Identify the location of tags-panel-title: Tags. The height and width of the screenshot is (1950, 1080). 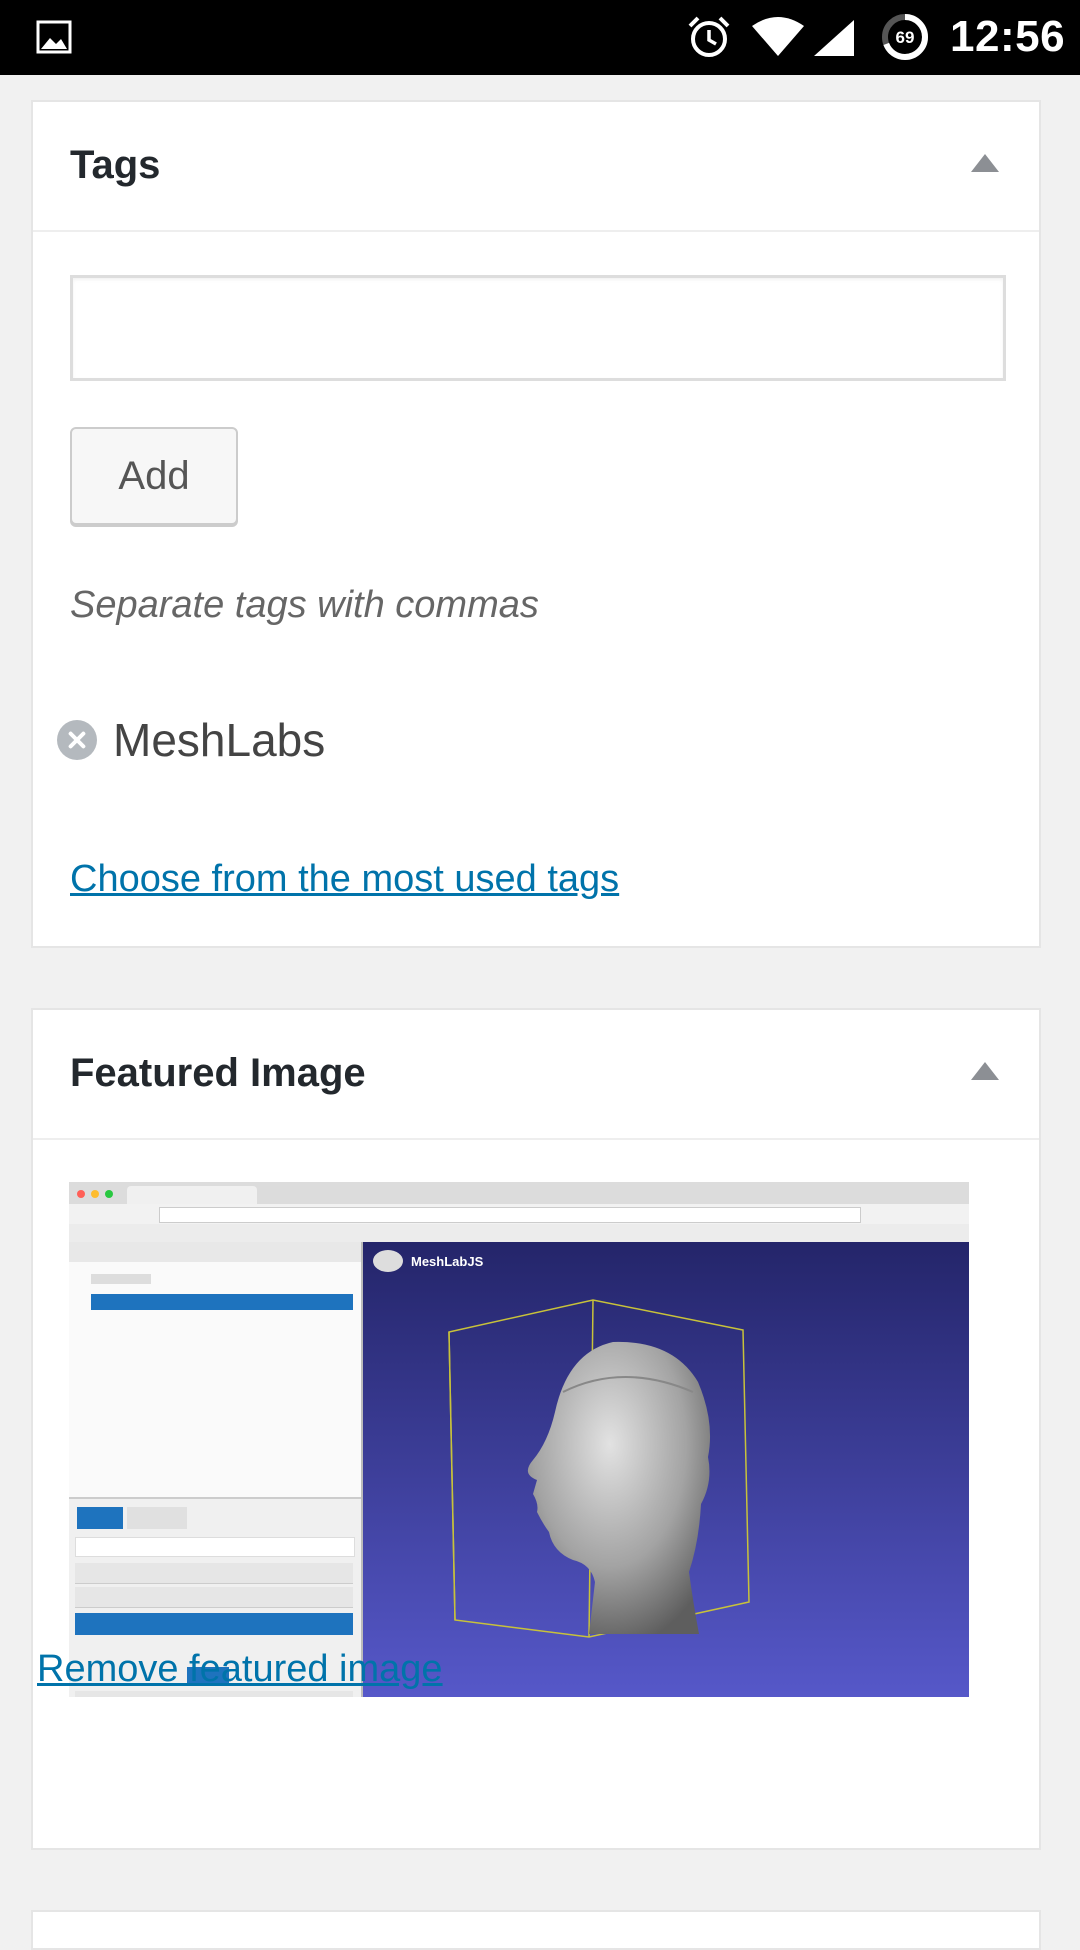
(115, 165).